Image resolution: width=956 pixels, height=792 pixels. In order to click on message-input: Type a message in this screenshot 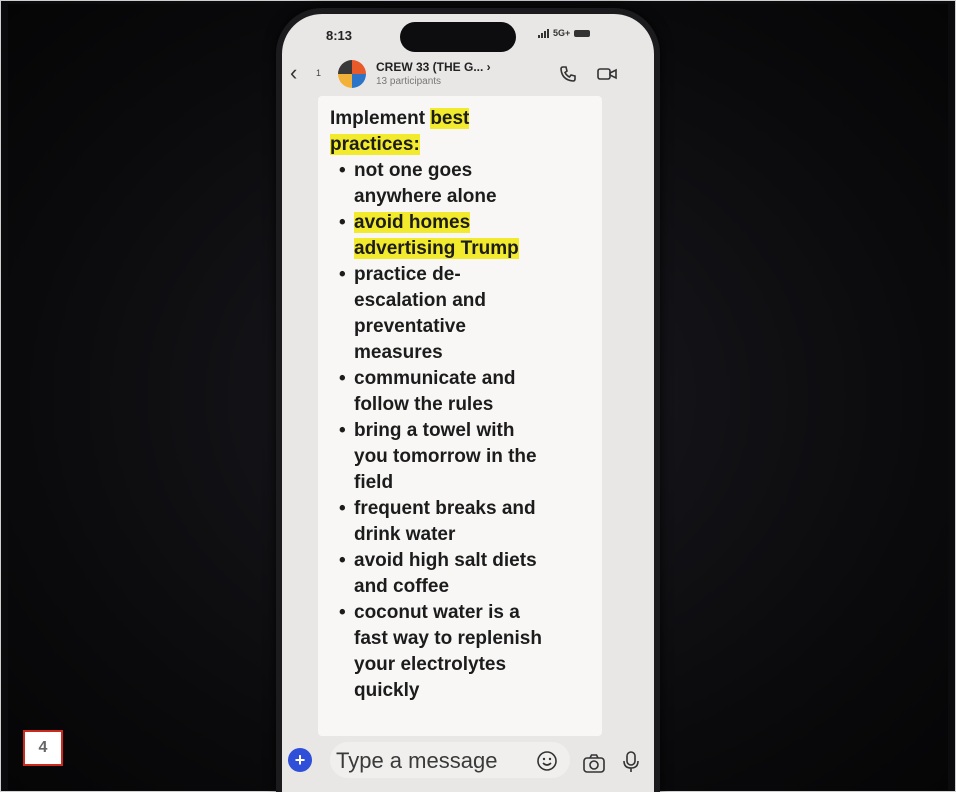, I will do `click(450, 760)`.